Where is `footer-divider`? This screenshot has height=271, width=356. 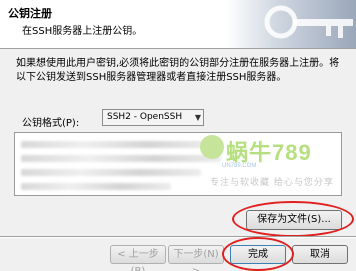 footer-divider is located at coordinates (178, 237).